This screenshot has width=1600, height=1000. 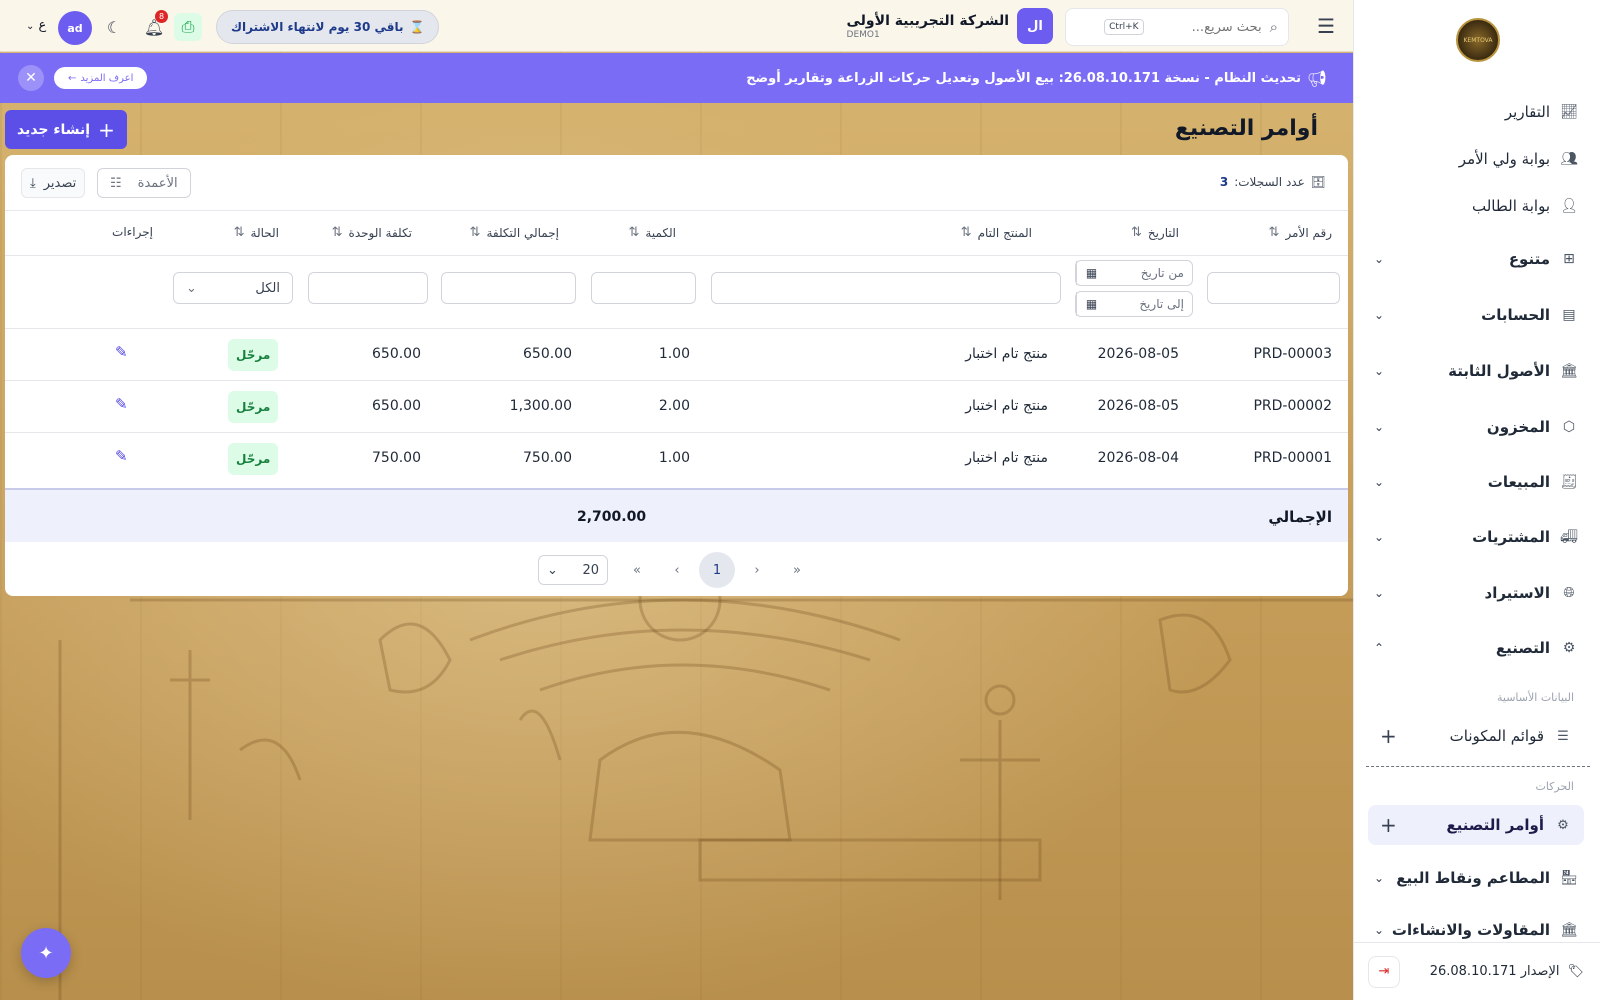 I want to click on page-size-select: 20 ⌄, so click(x=573, y=570).